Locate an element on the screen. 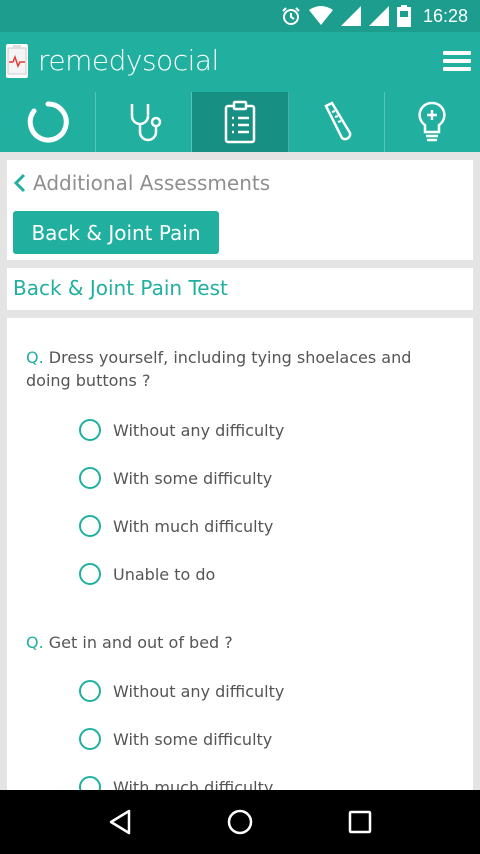 This screenshot has height=854, width=480. recents-square-icon is located at coordinates (360, 822).